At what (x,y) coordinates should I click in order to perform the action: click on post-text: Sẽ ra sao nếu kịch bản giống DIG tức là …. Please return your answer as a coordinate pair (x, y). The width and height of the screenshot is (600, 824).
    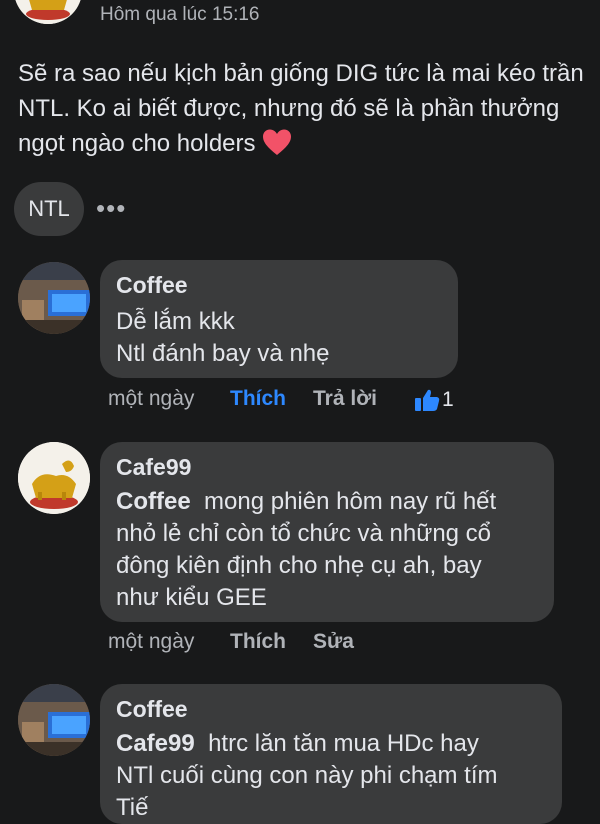
    Looking at the image, I should click on (301, 108).